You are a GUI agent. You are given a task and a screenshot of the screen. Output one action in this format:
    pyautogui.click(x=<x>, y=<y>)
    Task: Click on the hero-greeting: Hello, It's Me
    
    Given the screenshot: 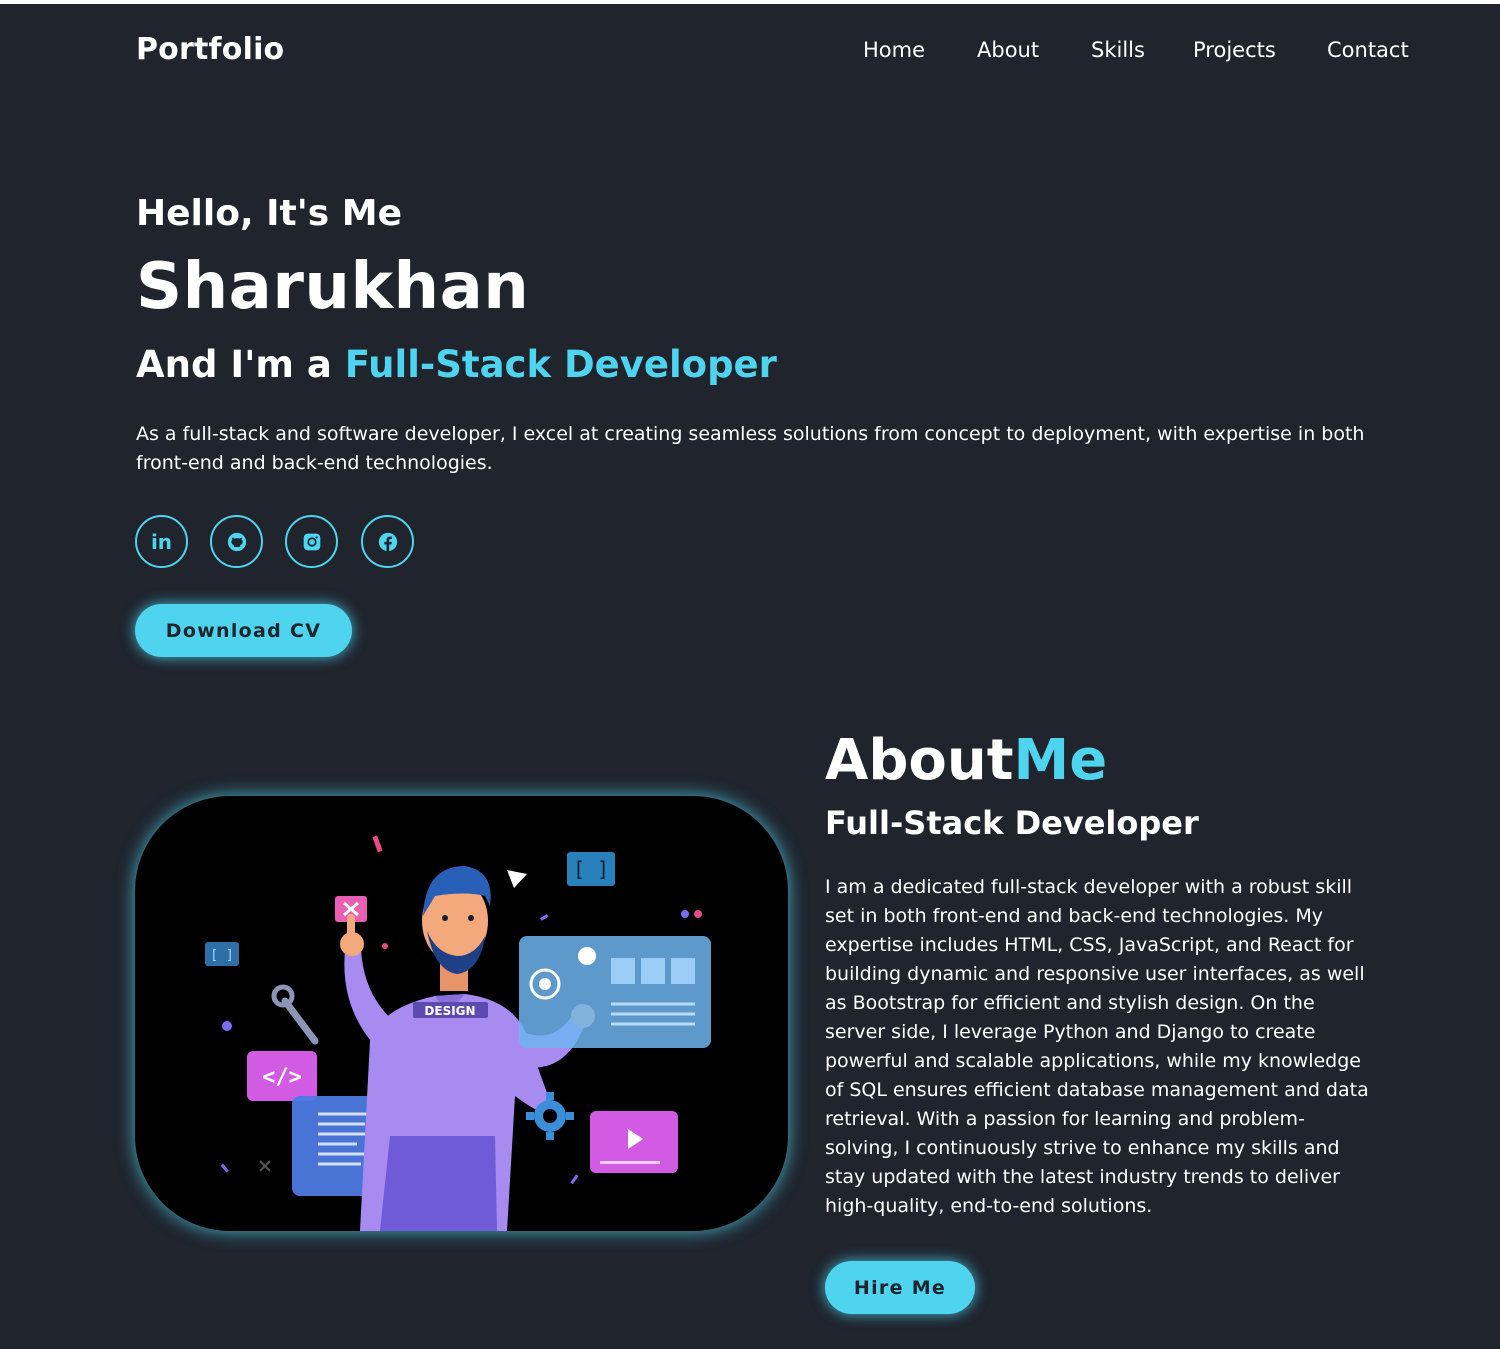 What is the action you would take?
    pyautogui.click(x=269, y=213)
    